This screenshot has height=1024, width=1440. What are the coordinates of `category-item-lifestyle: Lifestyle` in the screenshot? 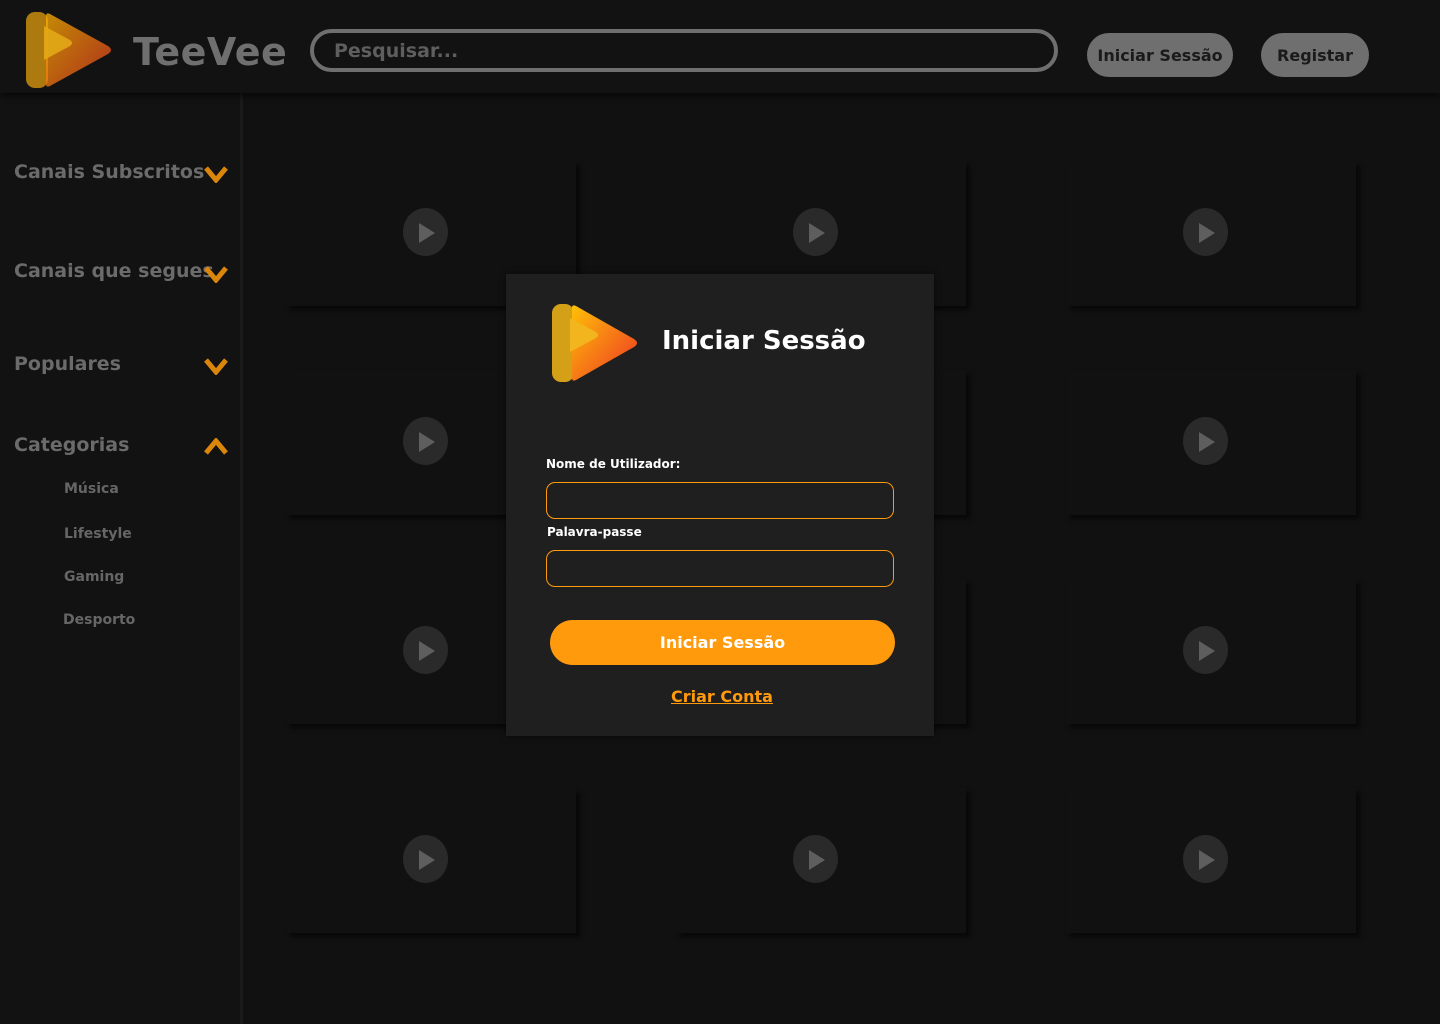 It's located at (98, 534).